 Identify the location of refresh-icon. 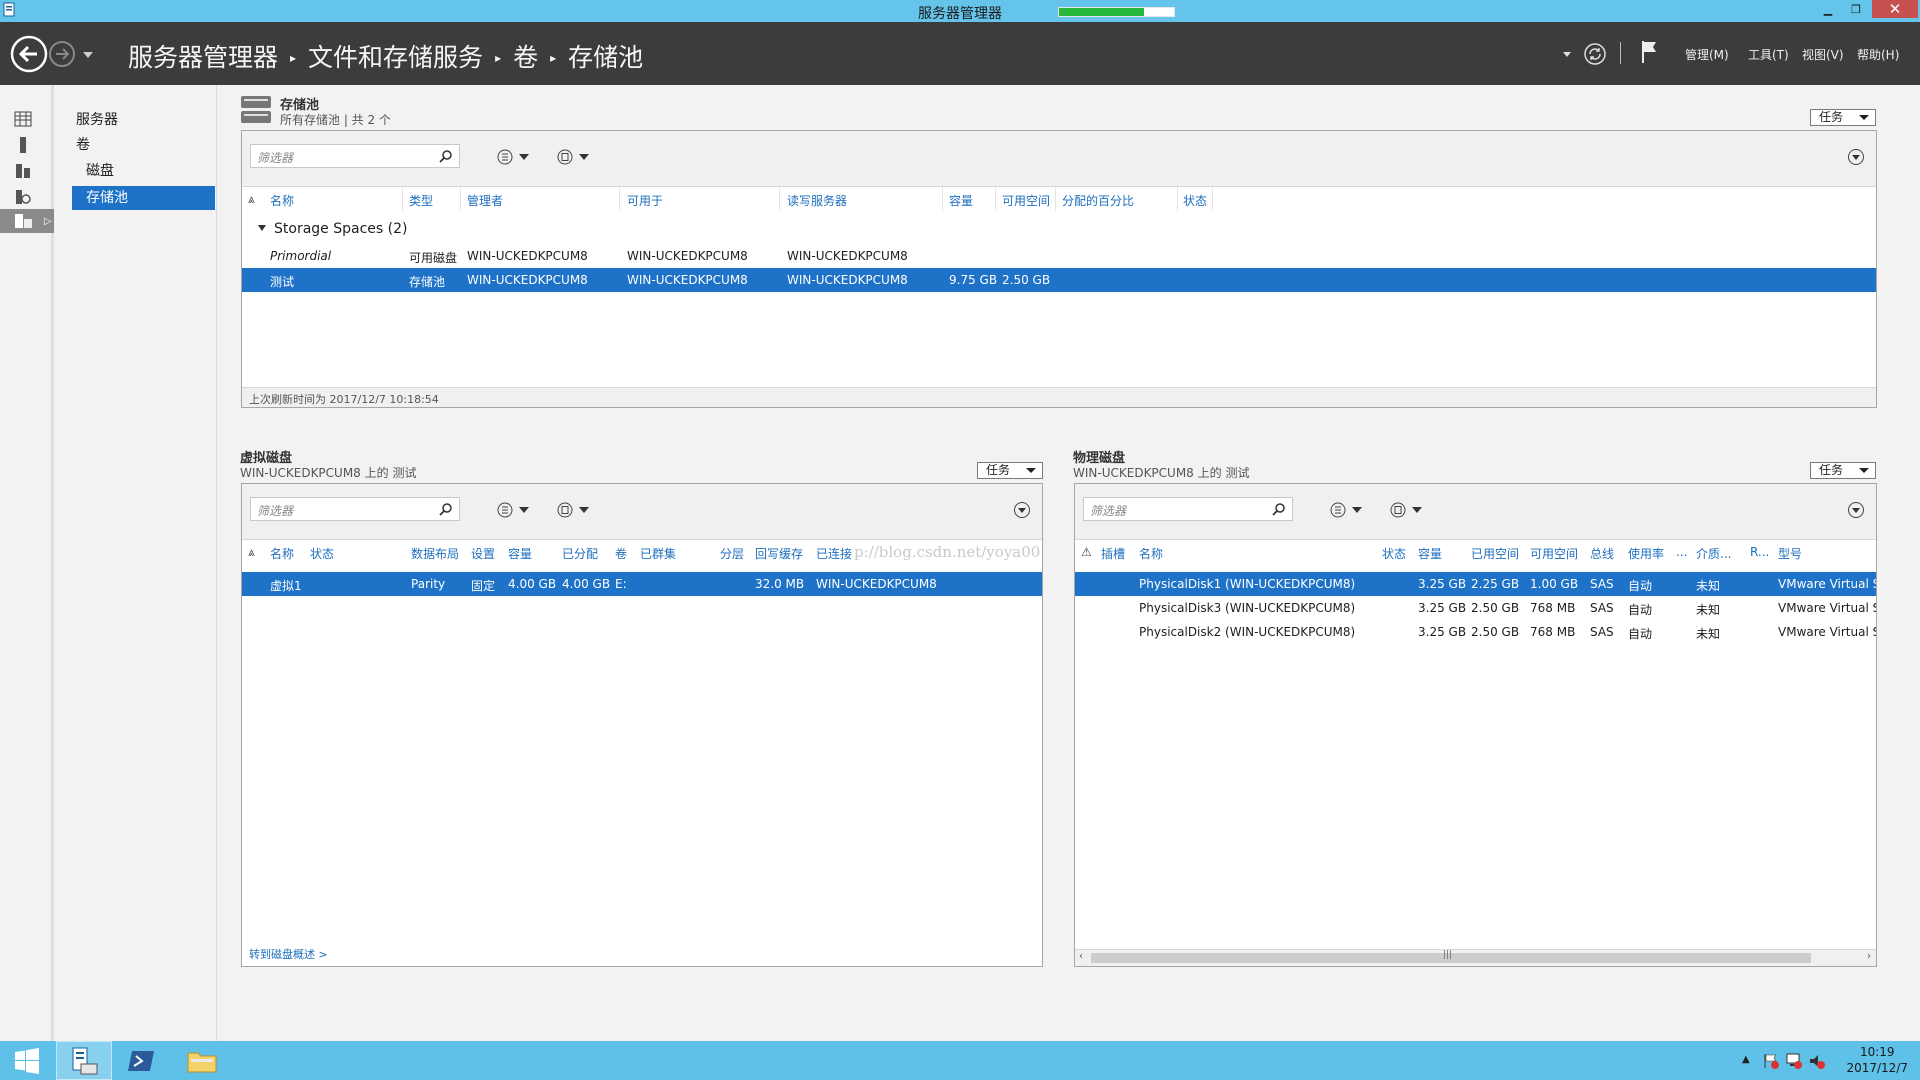
(1595, 54).